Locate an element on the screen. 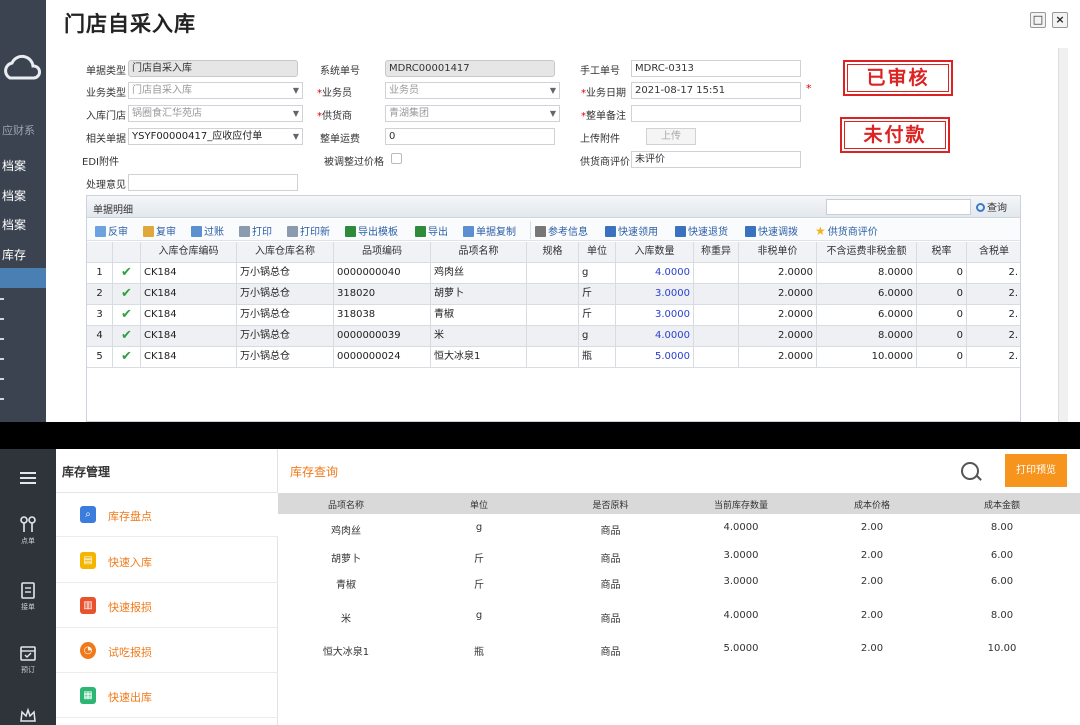  menu-item-quick-loss: ▥ 快速报损 is located at coordinates (167, 606).